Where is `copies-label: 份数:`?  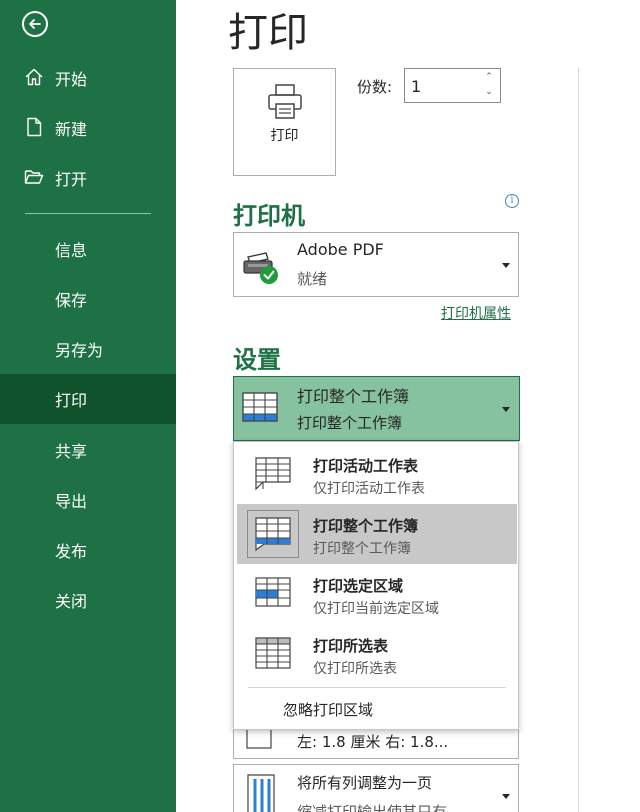
copies-label: 份数: is located at coordinates (375, 87).